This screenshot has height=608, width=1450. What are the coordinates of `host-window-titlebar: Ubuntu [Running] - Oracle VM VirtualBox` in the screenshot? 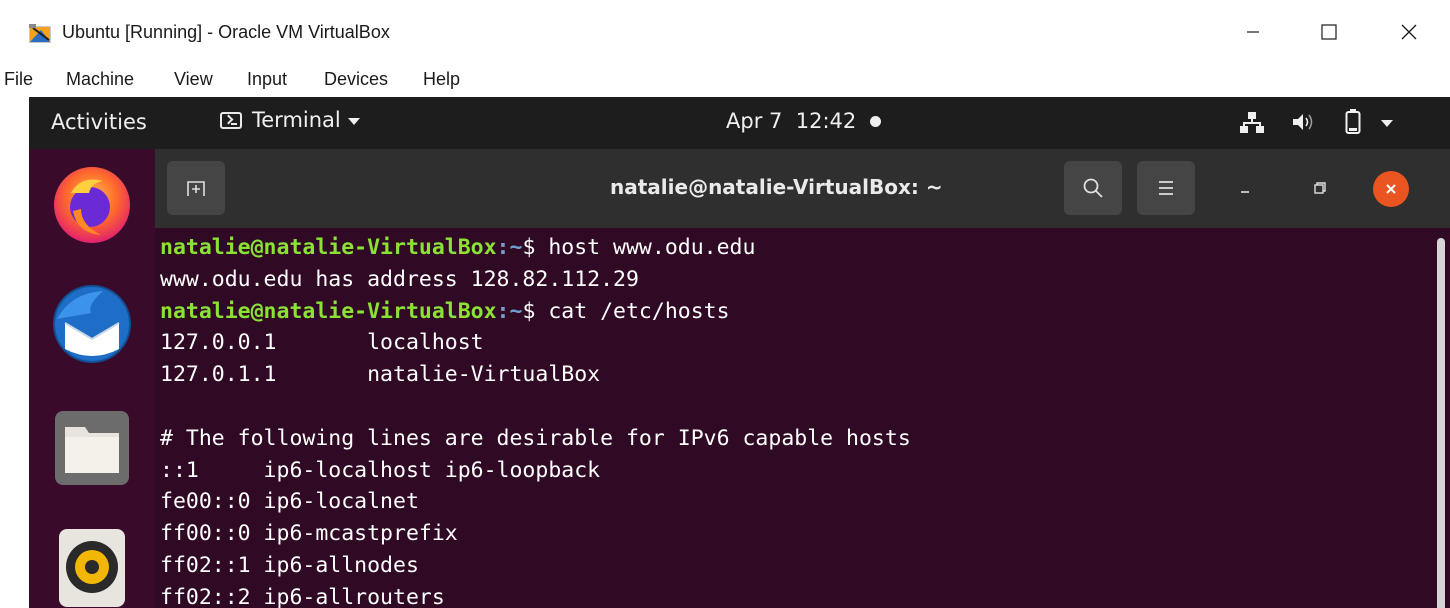 It's located at (725, 32).